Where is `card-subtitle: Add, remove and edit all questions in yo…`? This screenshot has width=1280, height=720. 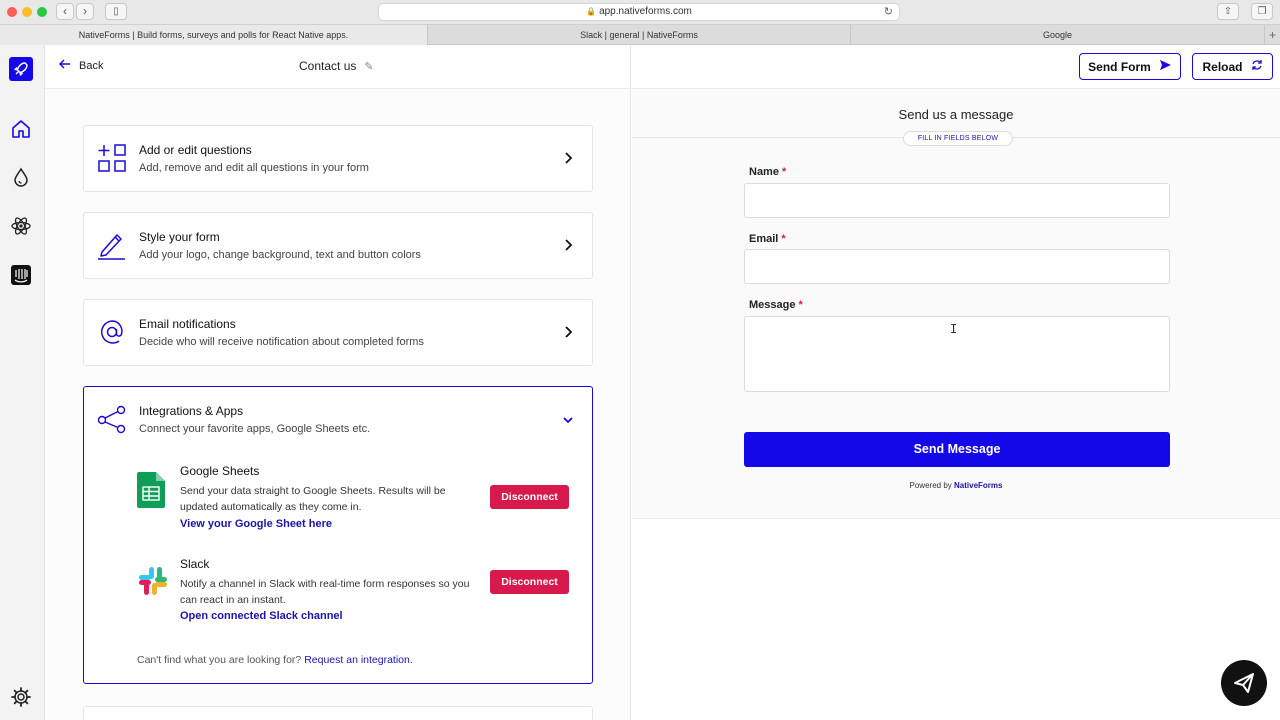 card-subtitle: Add, remove and edit all questions in yo… is located at coordinates (254, 168).